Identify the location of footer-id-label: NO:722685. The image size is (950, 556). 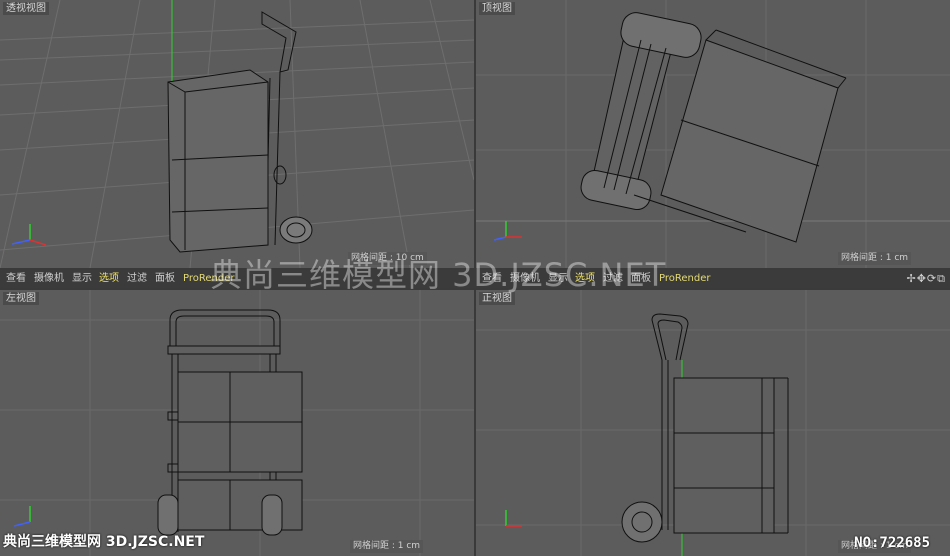
(892, 543).